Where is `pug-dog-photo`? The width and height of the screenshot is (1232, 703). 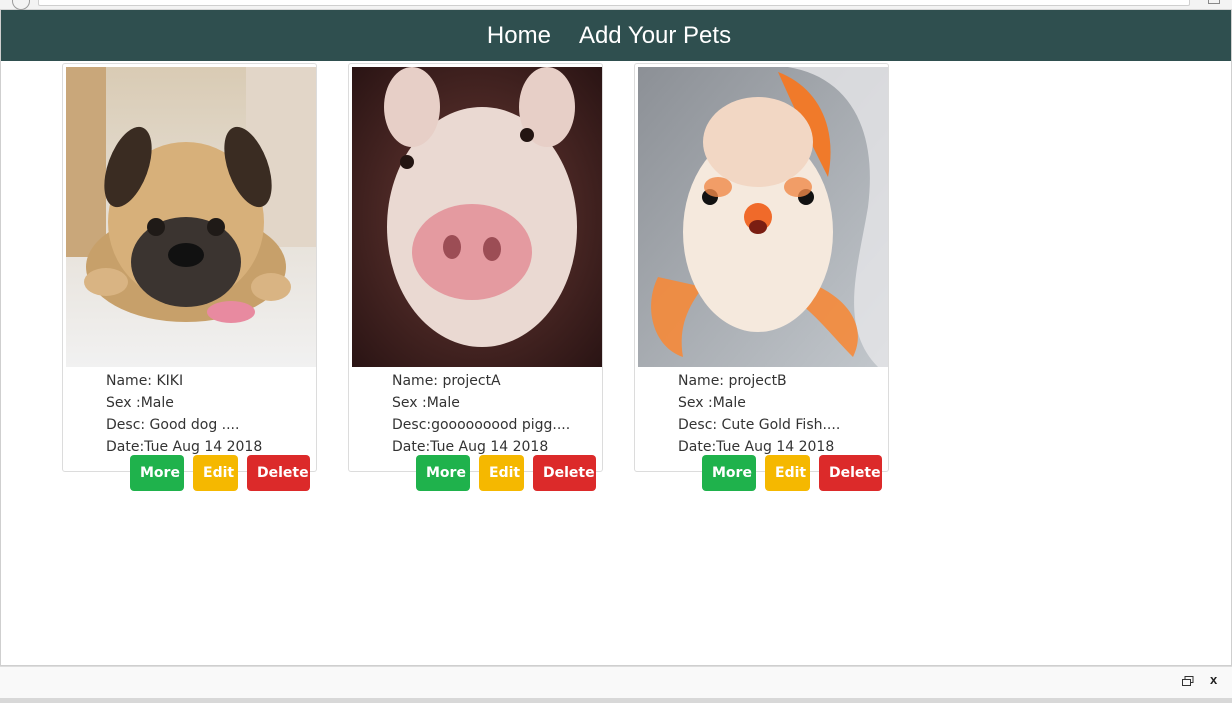 pug-dog-photo is located at coordinates (191, 217).